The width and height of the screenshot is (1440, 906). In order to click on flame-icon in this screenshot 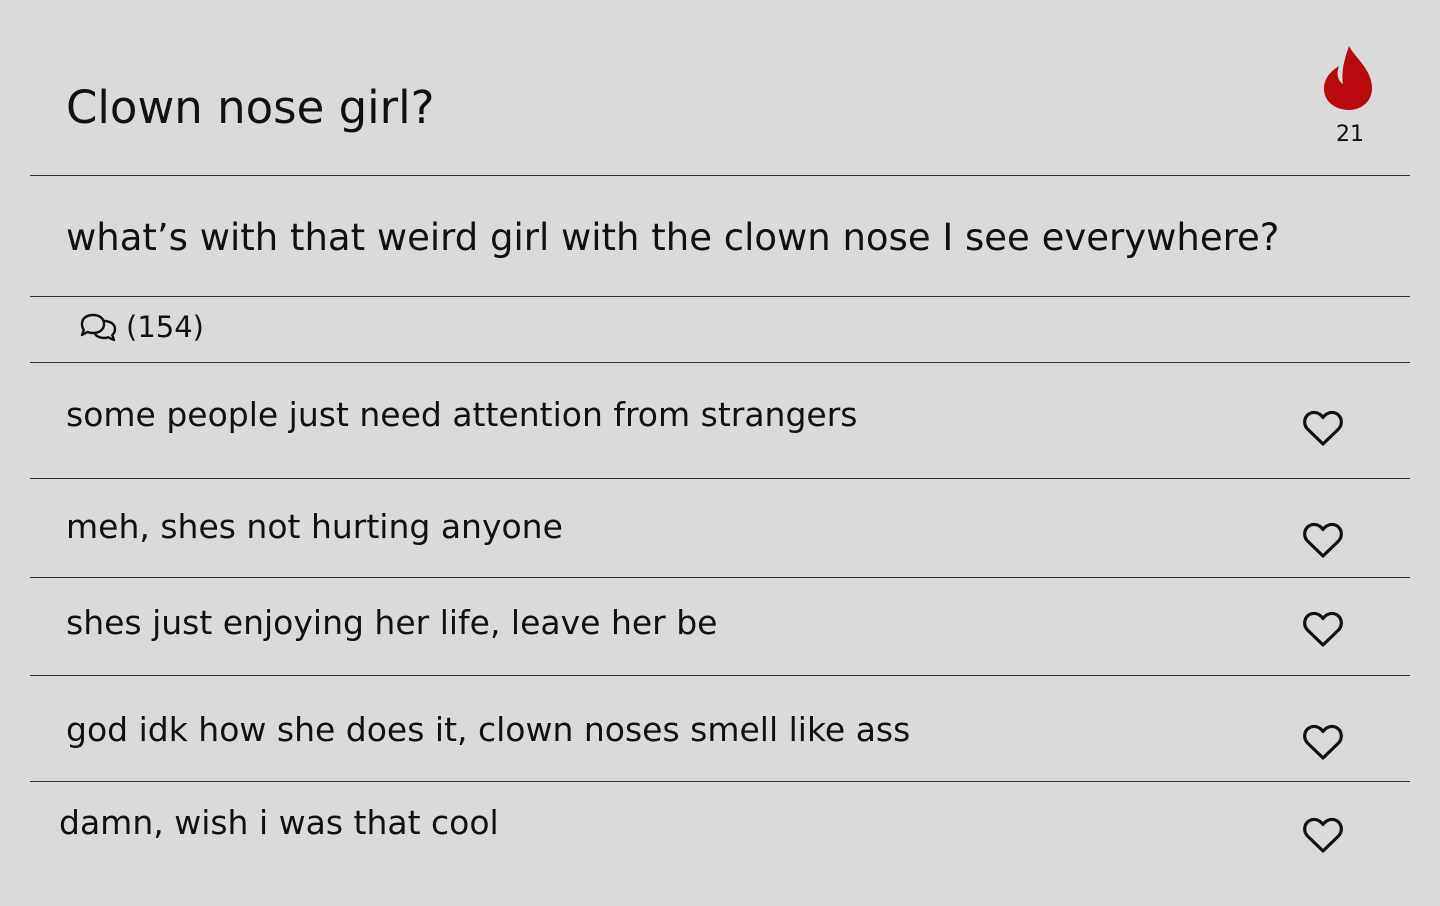, I will do `click(1348, 79)`.